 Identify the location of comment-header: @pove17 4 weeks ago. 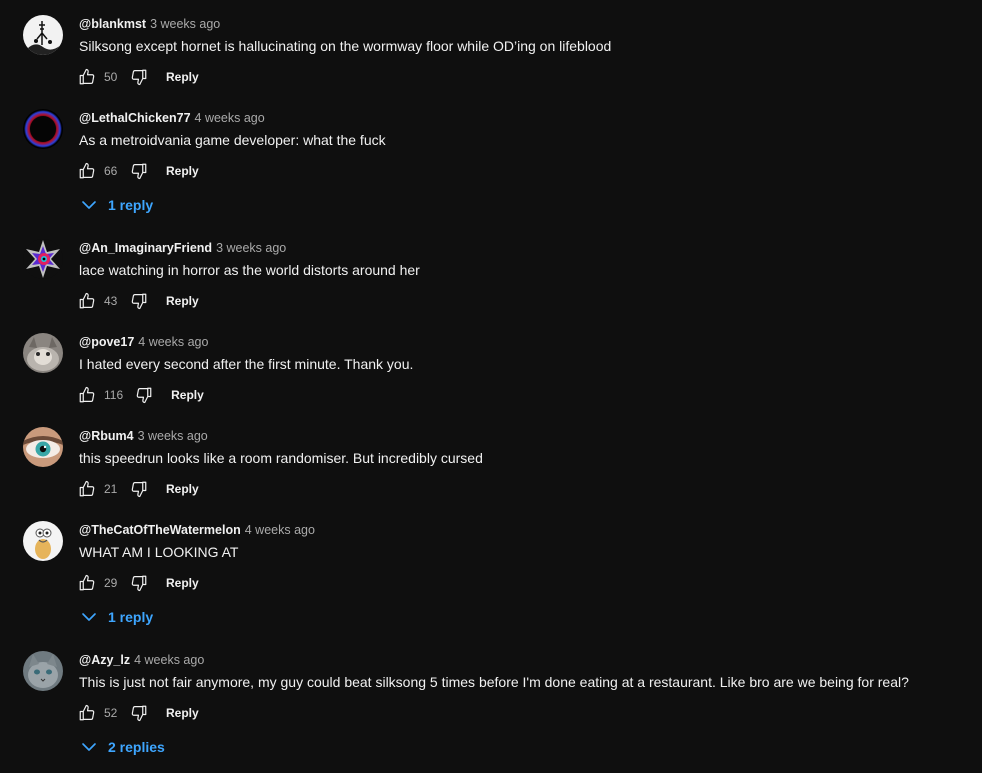
(143, 342).